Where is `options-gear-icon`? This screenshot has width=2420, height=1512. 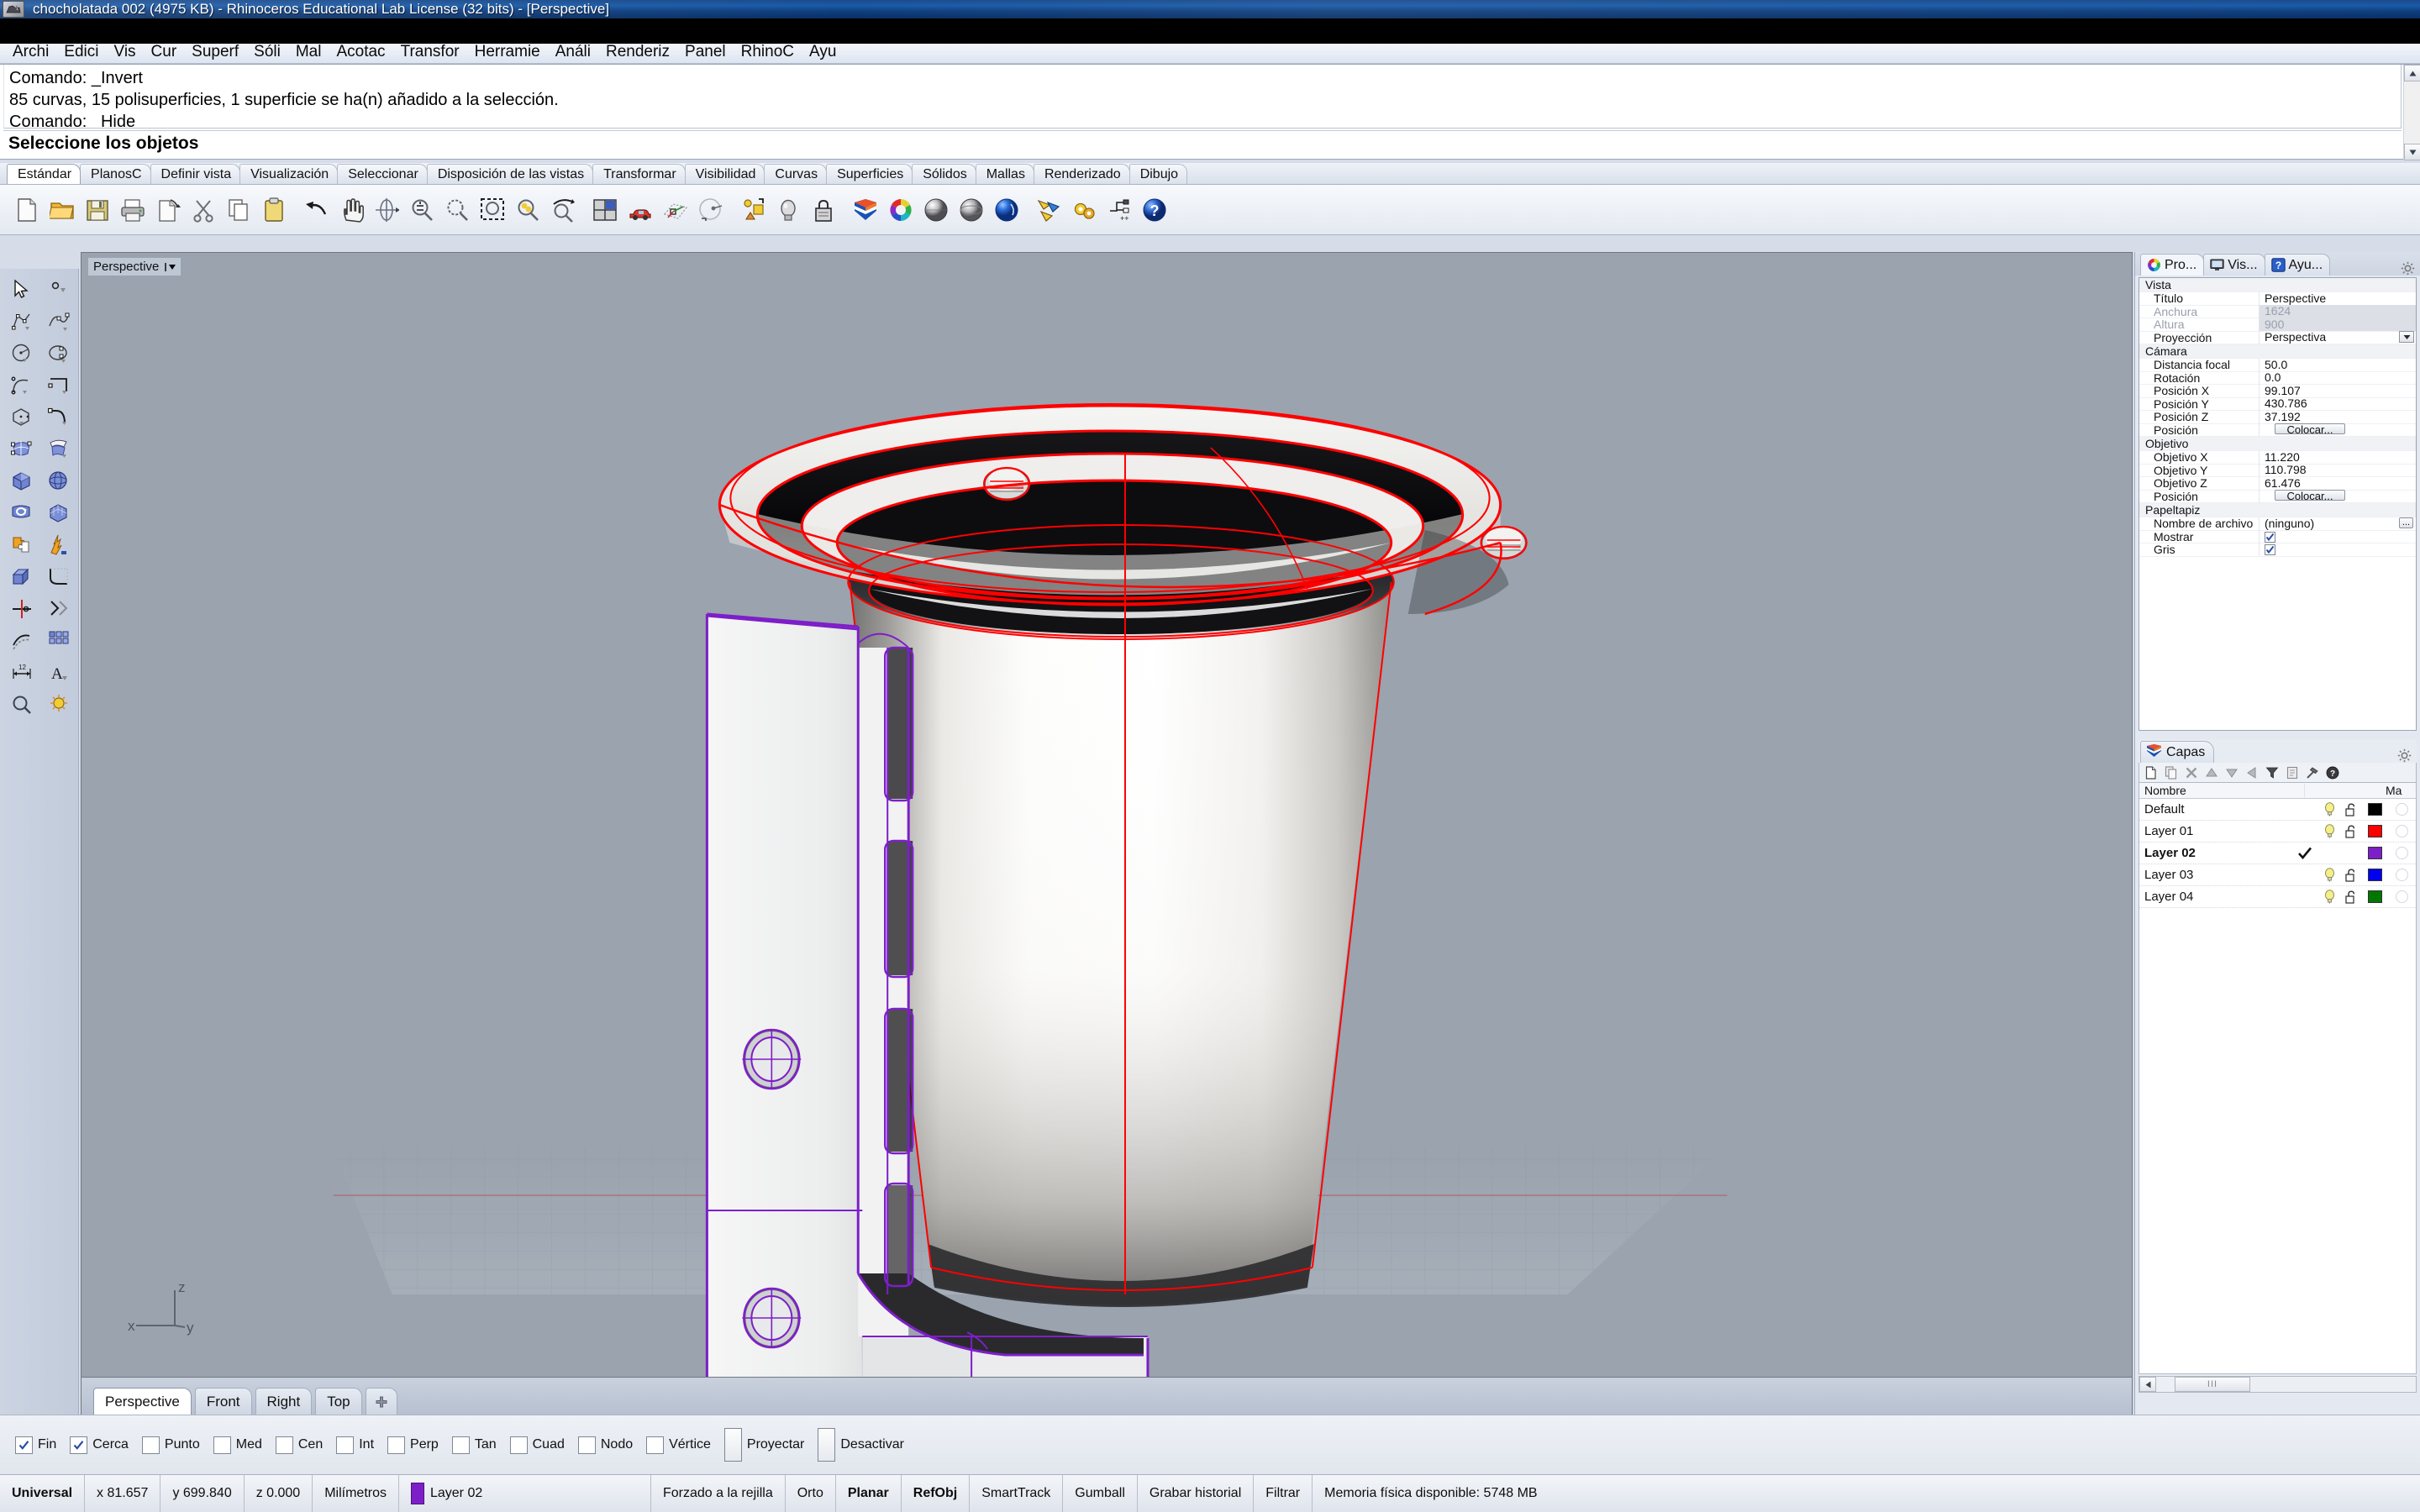 options-gear-icon is located at coordinates (1084, 210).